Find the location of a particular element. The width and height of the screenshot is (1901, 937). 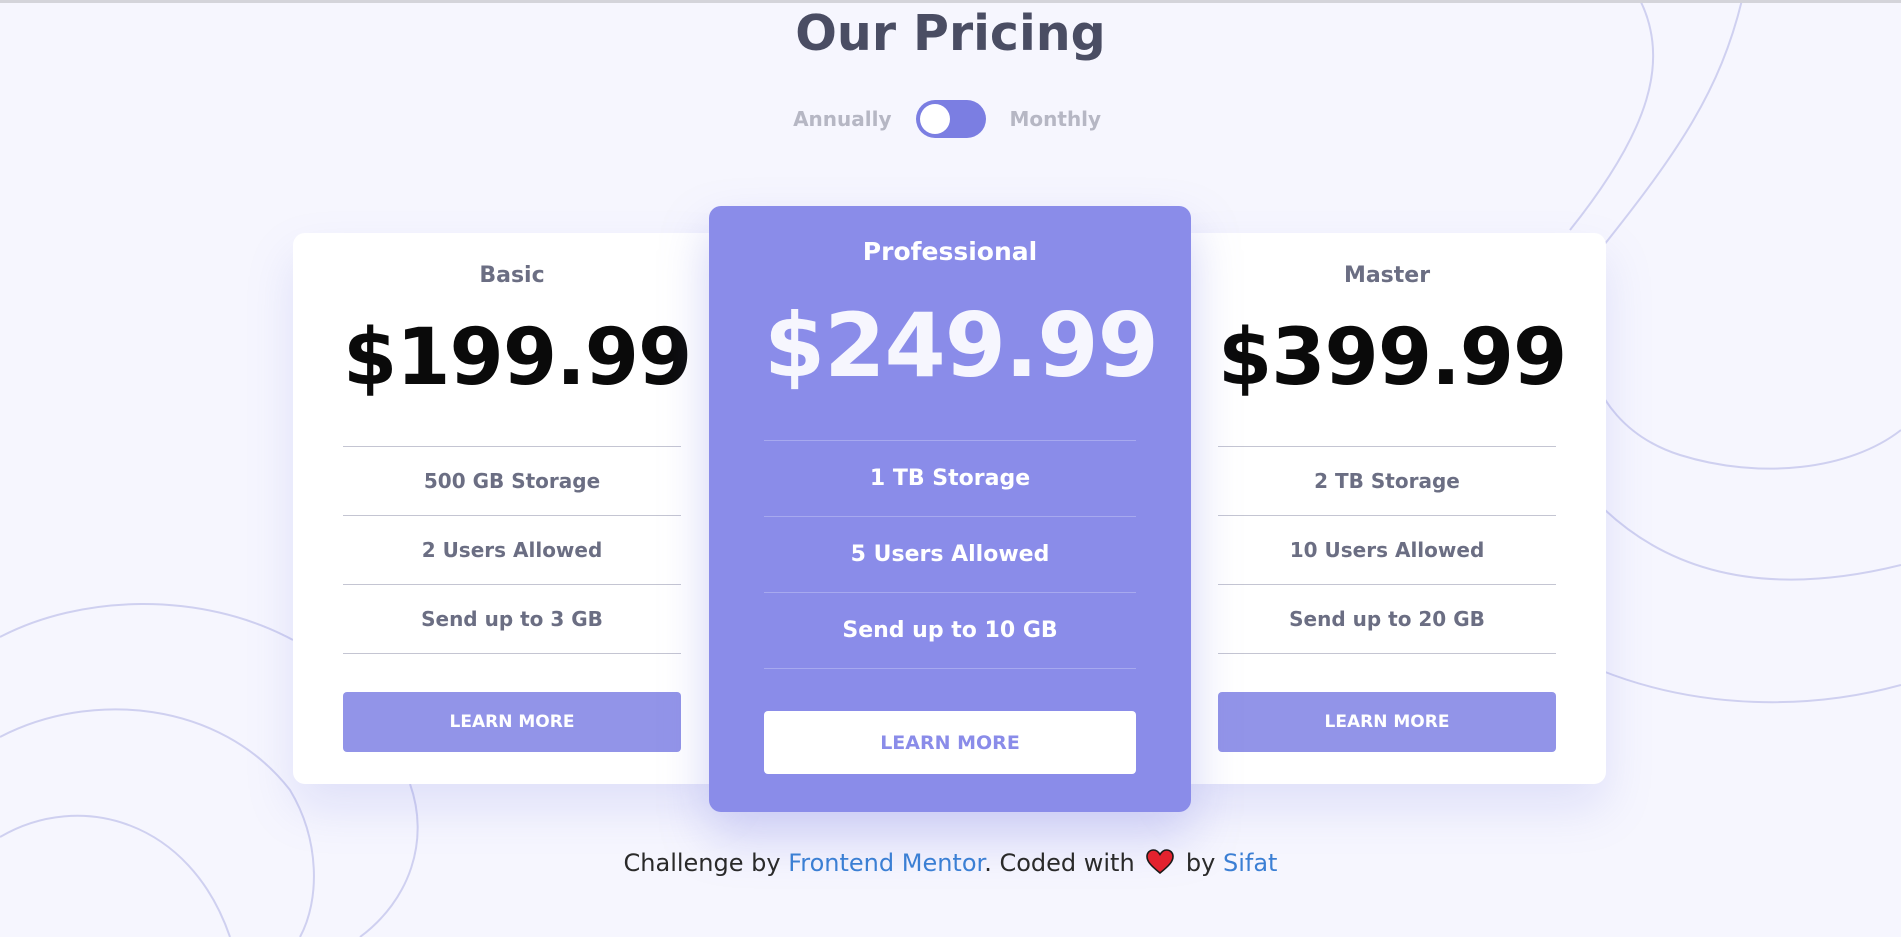

footer-prefix: Challenge by is located at coordinates (706, 863).